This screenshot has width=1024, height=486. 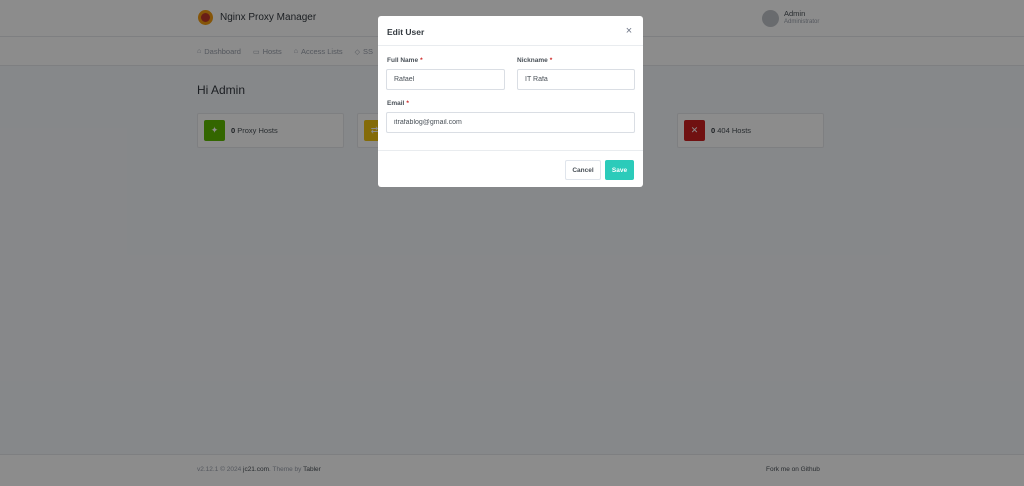 I want to click on email-input, so click(x=510, y=122).